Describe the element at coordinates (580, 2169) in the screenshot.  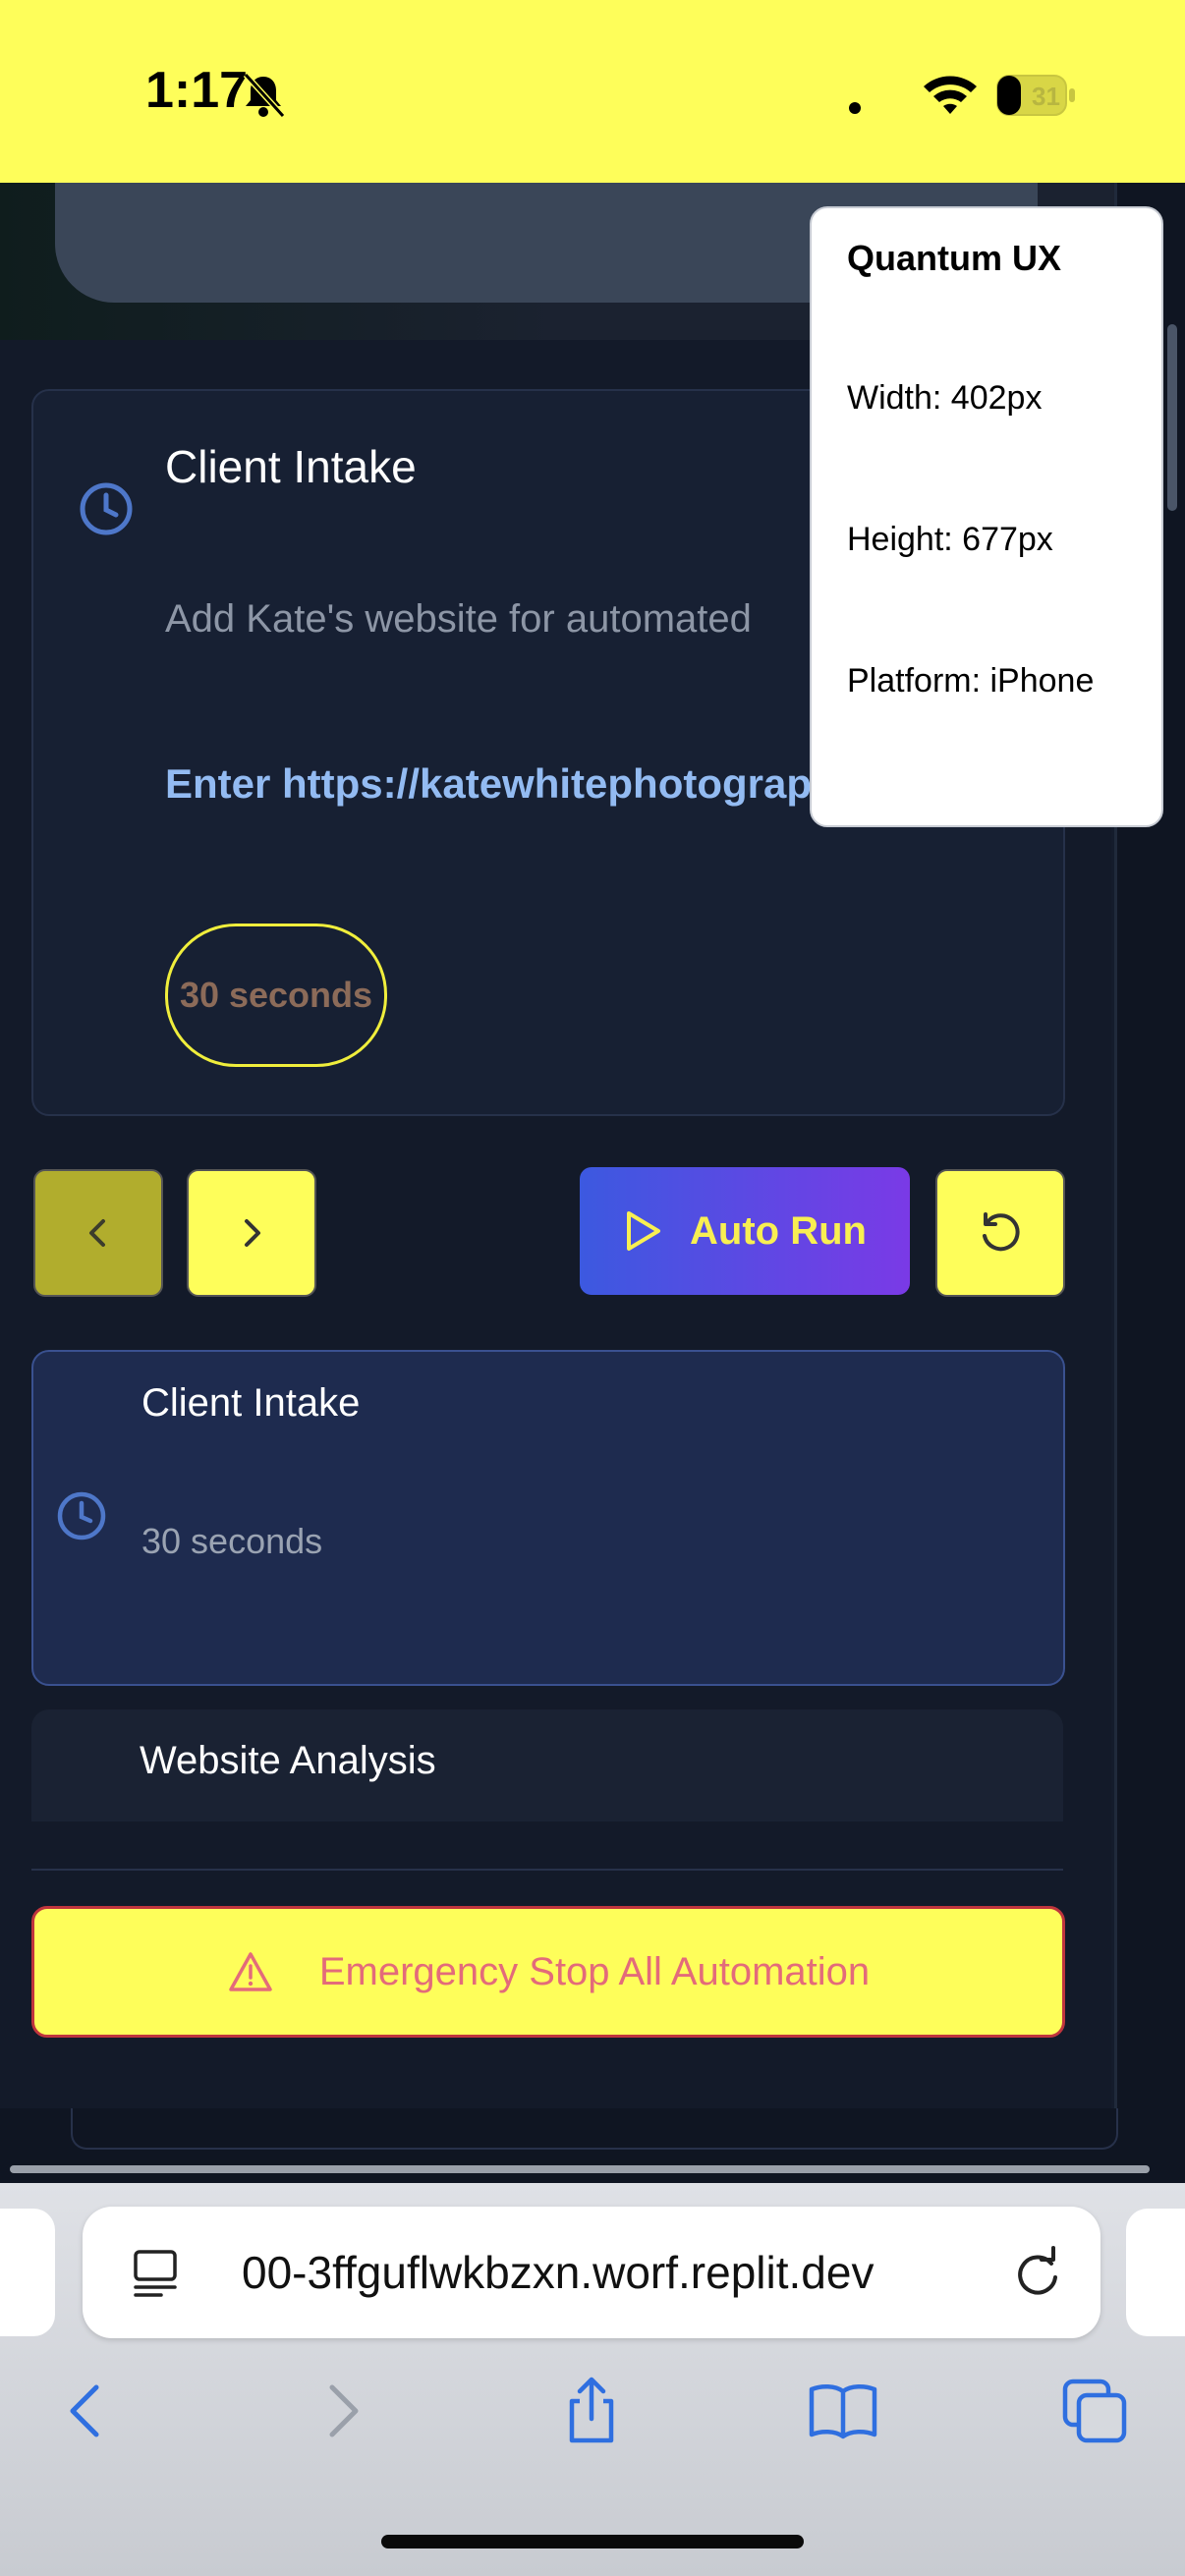
I see `horizontal-scrollbar` at that location.